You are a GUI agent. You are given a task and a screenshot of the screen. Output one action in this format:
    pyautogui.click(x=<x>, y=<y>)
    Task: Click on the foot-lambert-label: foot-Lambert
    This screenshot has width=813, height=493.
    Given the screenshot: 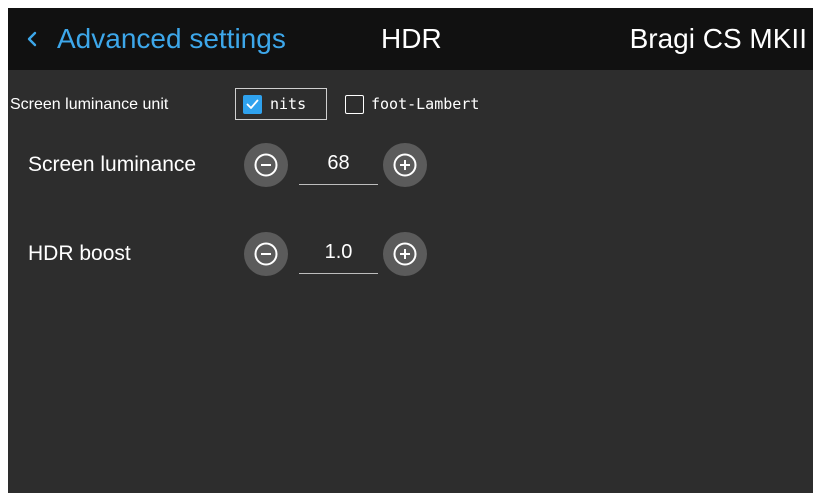 What is the action you would take?
    pyautogui.click(x=425, y=104)
    